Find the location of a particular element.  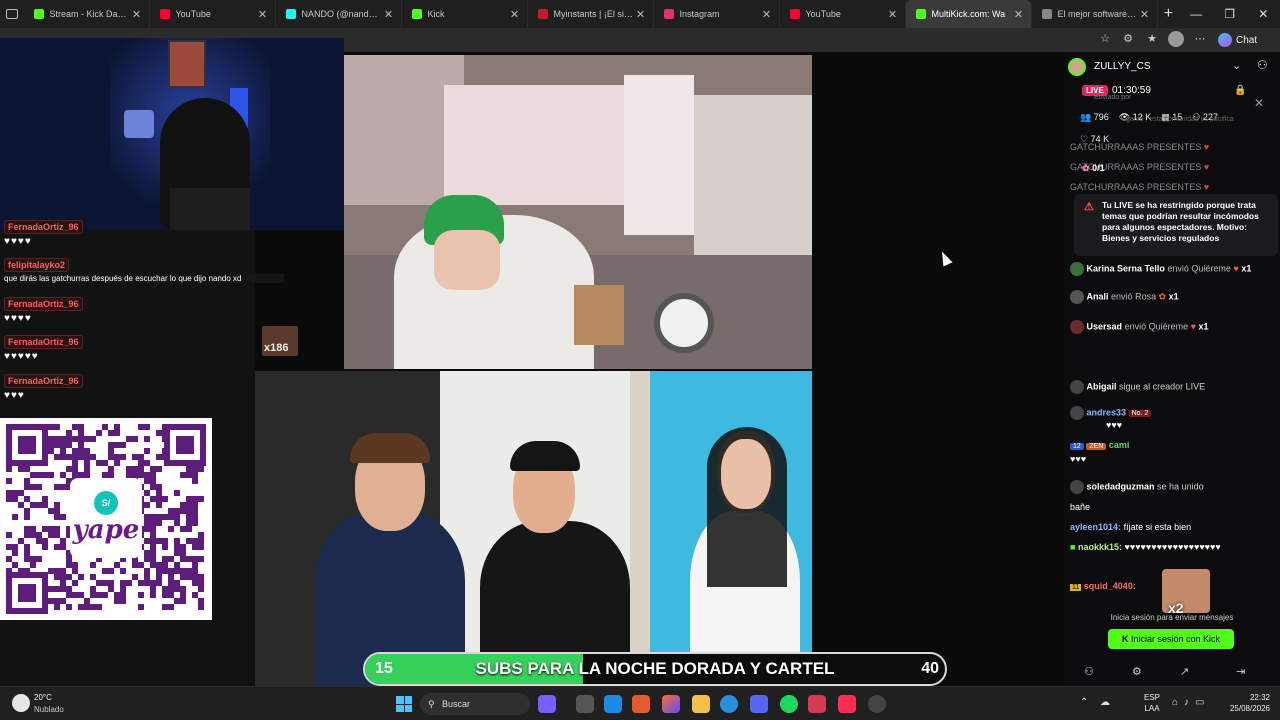

spotify-icon is located at coordinates (789, 704).